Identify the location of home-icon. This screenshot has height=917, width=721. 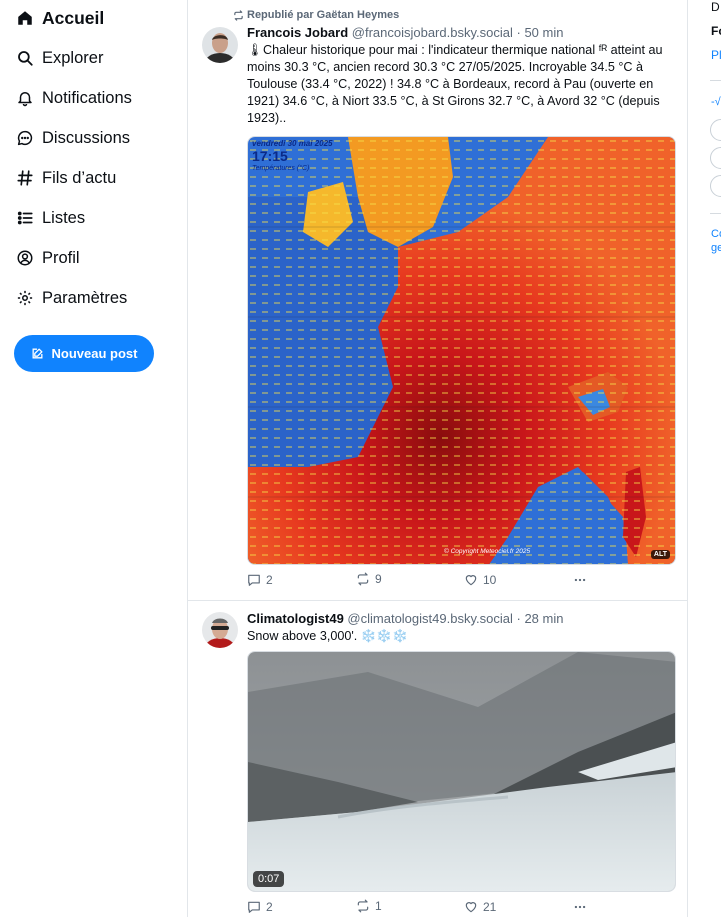
(25, 18).